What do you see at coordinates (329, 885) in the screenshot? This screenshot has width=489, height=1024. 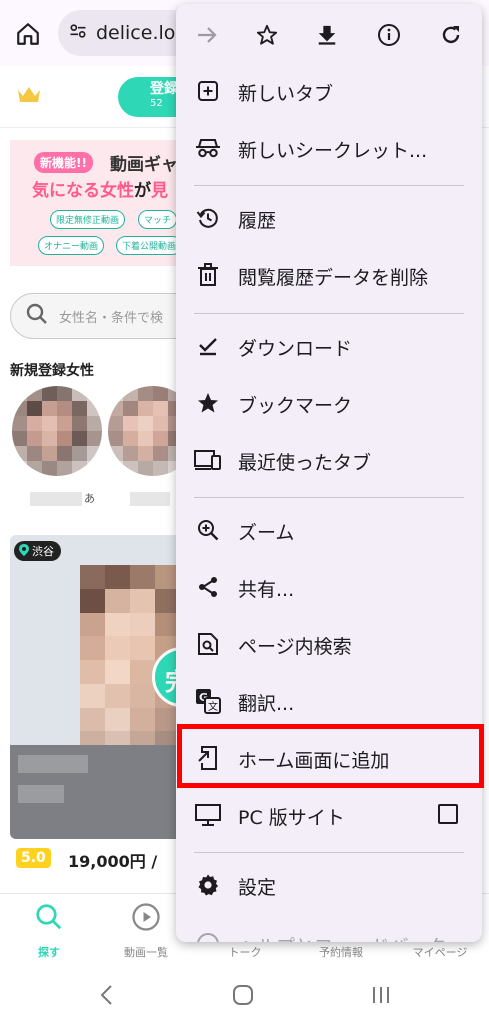 I see `menu-item-settings: 設定` at bounding box center [329, 885].